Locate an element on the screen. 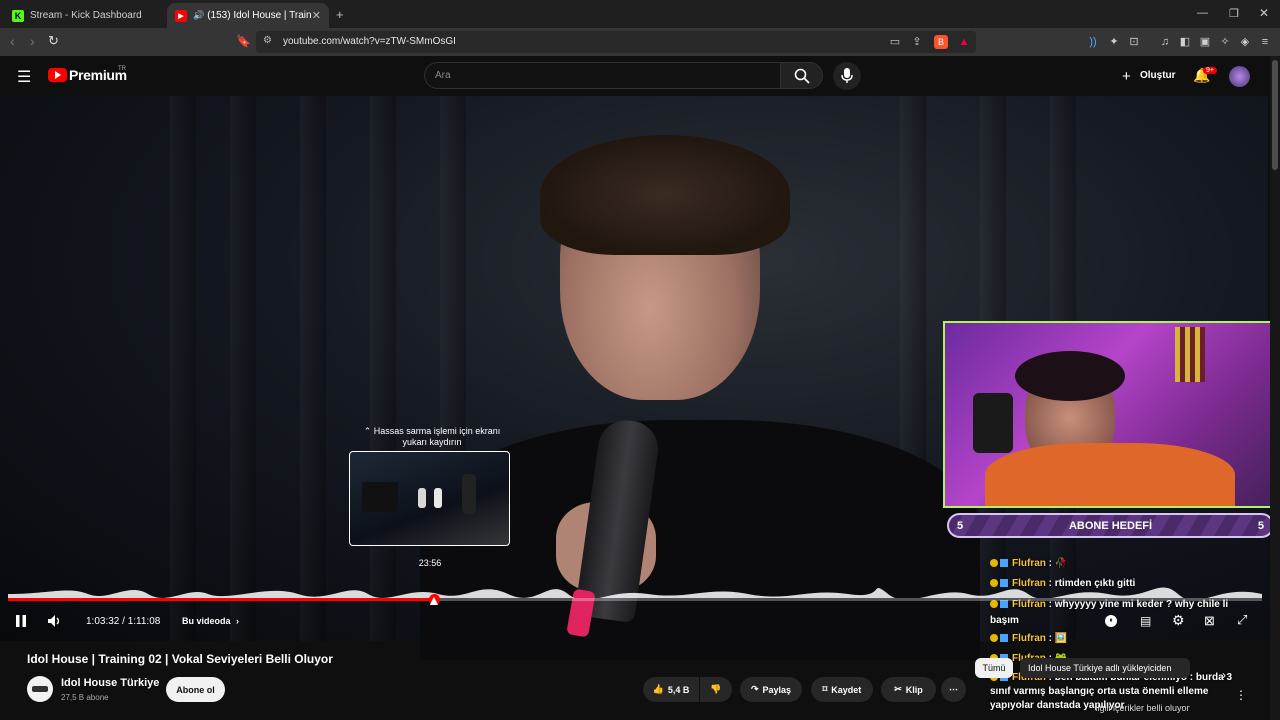 This screenshot has height=720, width=1280. create-plus-icon: + is located at coordinates (1126, 76).